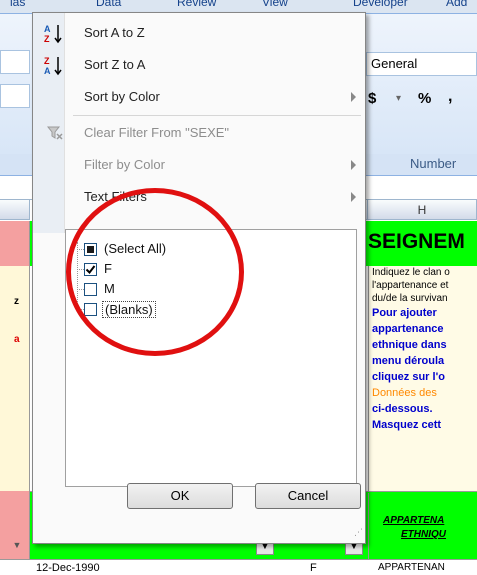 This screenshot has height=575, width=477. I want to click on instruction-line: du/de la survivan, so click(410, 298).